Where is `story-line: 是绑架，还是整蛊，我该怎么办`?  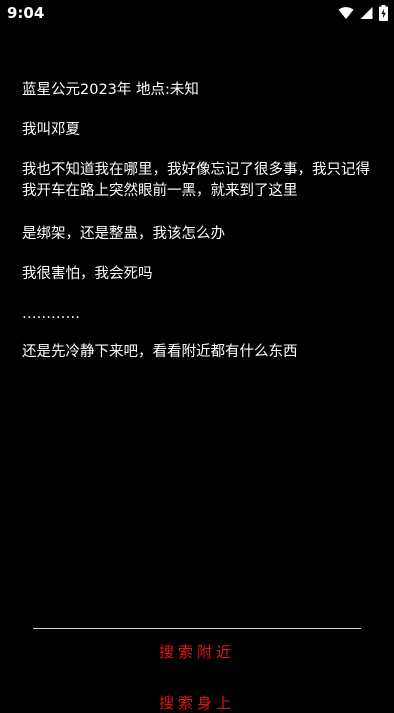 story-line: 是绑架，还是整蛊，我该怎么办 is located at coordinates (123, 234).